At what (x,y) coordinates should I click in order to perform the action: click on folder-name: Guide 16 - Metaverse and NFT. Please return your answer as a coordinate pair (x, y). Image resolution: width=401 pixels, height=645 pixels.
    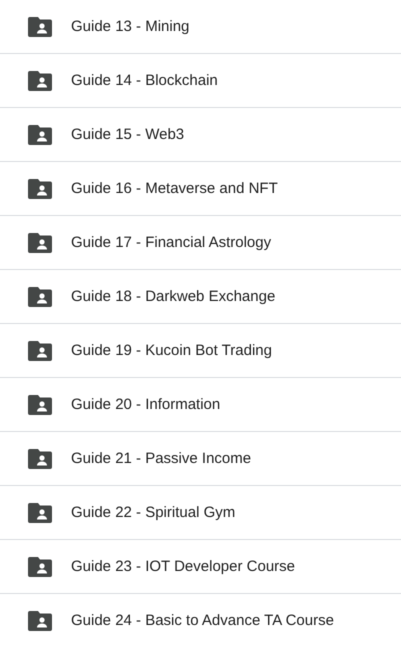
    Looking at the image, I should click on (174, 188).